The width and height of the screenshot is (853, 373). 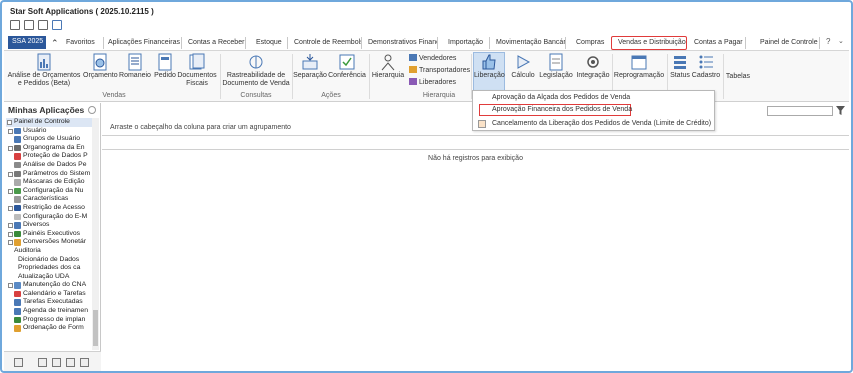 I want to click on tree-item: Conversões Monetár, so click(x=49, y=242).